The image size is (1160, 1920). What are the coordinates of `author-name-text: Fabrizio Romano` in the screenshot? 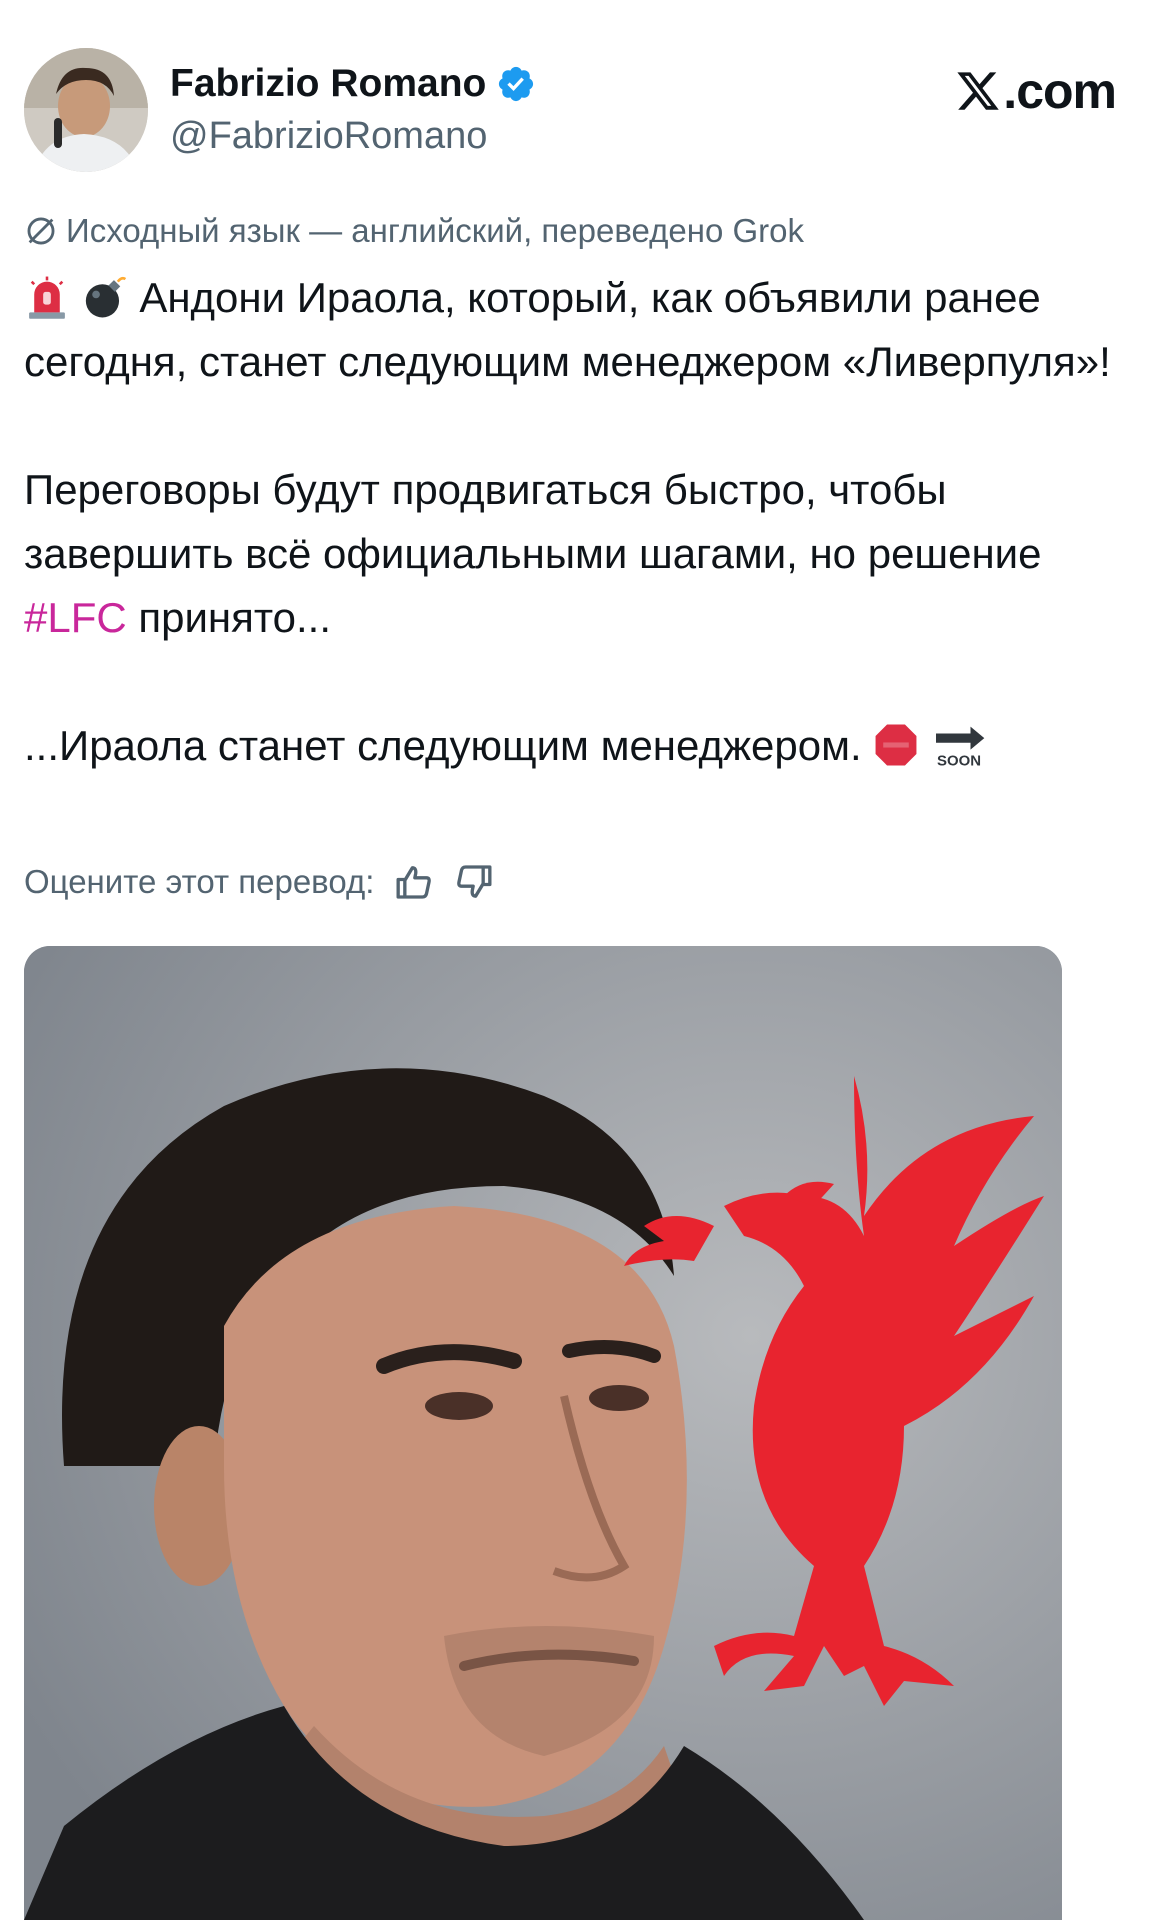 It's located at (328, 83).